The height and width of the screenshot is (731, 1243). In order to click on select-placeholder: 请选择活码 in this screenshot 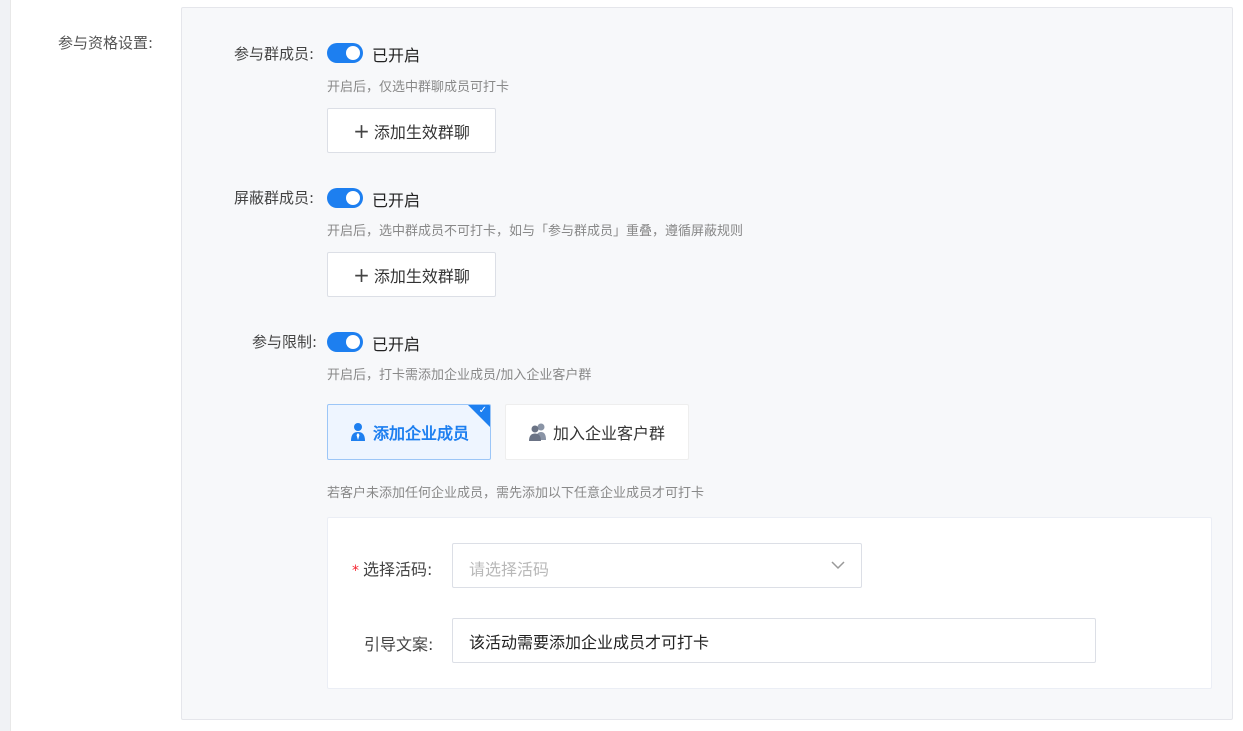, I will do `click(509, 569)`.